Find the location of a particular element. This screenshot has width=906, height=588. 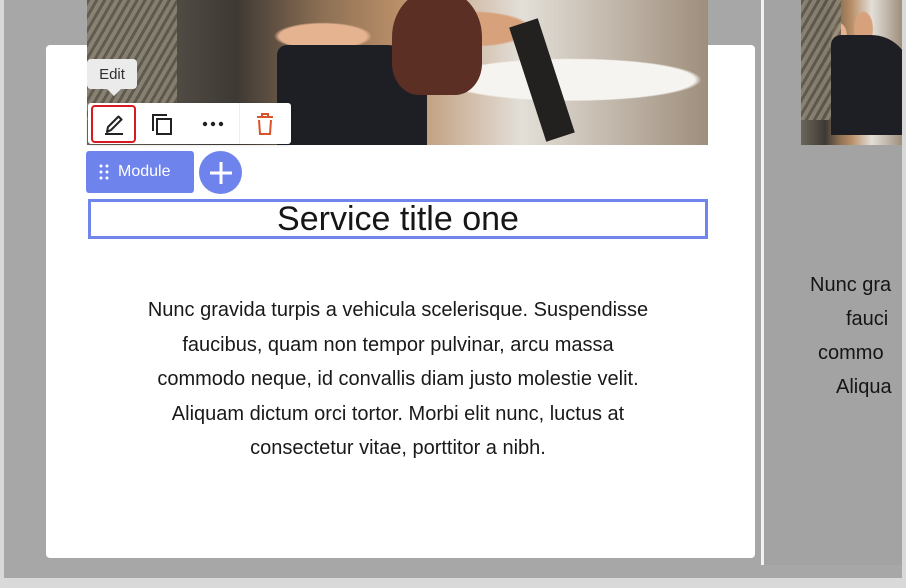

service-title: Service title one is located at coordinates (398, 219).